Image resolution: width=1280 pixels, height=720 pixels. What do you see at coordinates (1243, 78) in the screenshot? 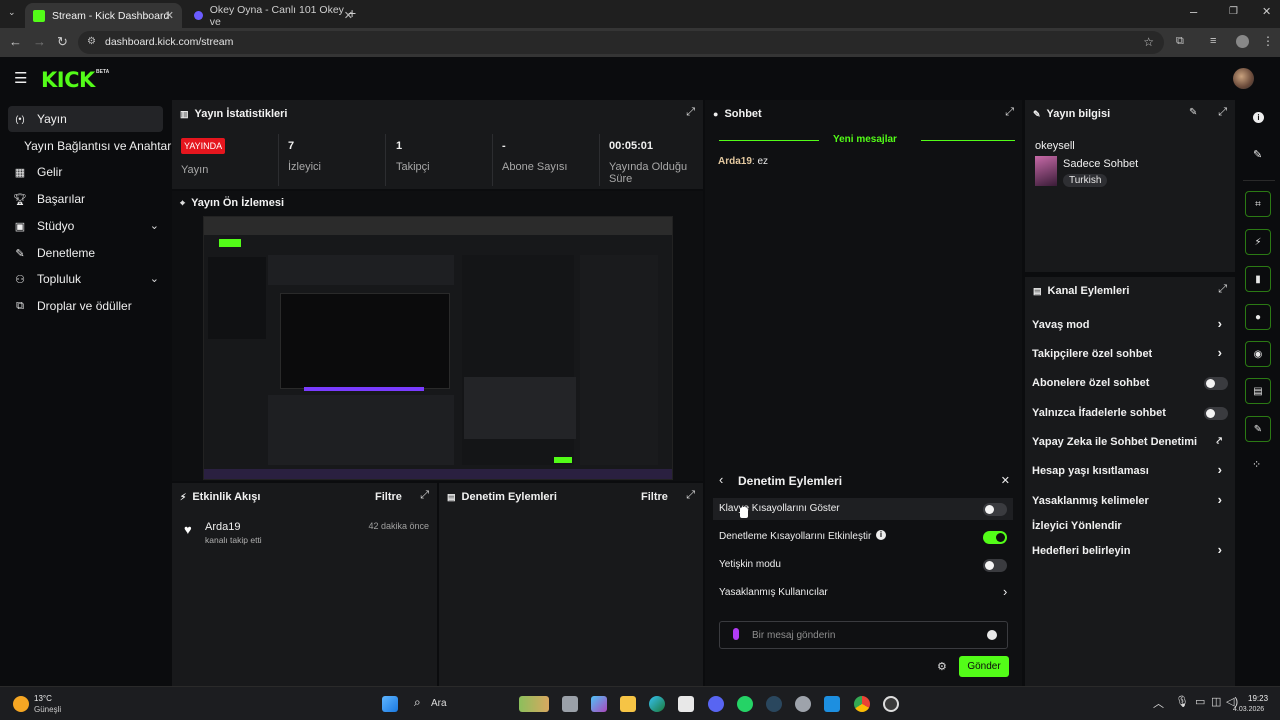
I see `user-avatar` at bounding box center [1243, 78].